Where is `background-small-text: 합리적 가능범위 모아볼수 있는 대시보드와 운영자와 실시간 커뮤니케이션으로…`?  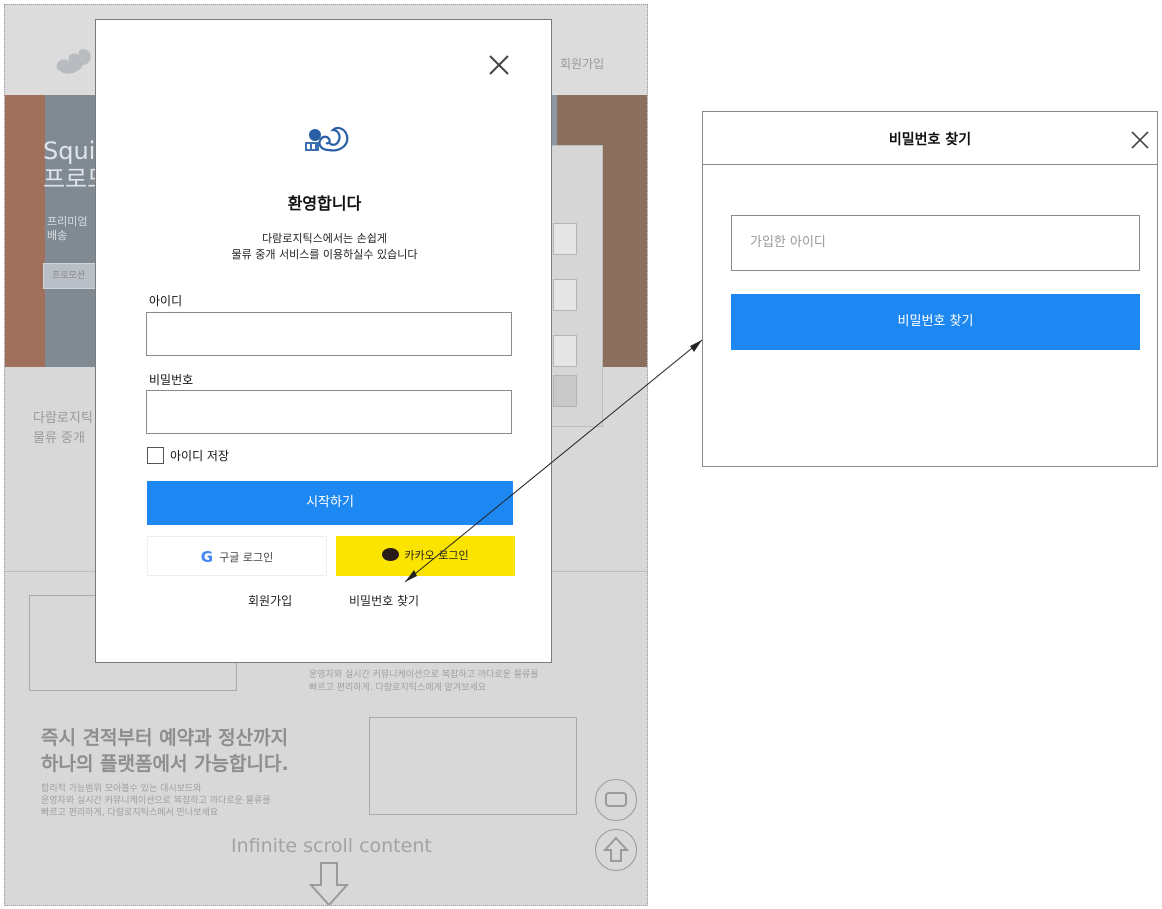 background-small-text: 합리적 가능범위 모아볼수 있는 대시보드와 운영자와 실시간 커뮤니케이션으로… is located at coordinates (156, 801).